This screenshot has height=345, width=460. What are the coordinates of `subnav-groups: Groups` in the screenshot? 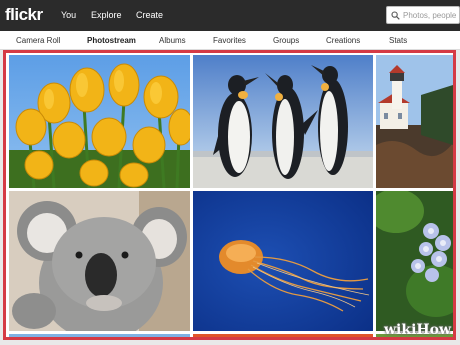 It's located at (286, 40).